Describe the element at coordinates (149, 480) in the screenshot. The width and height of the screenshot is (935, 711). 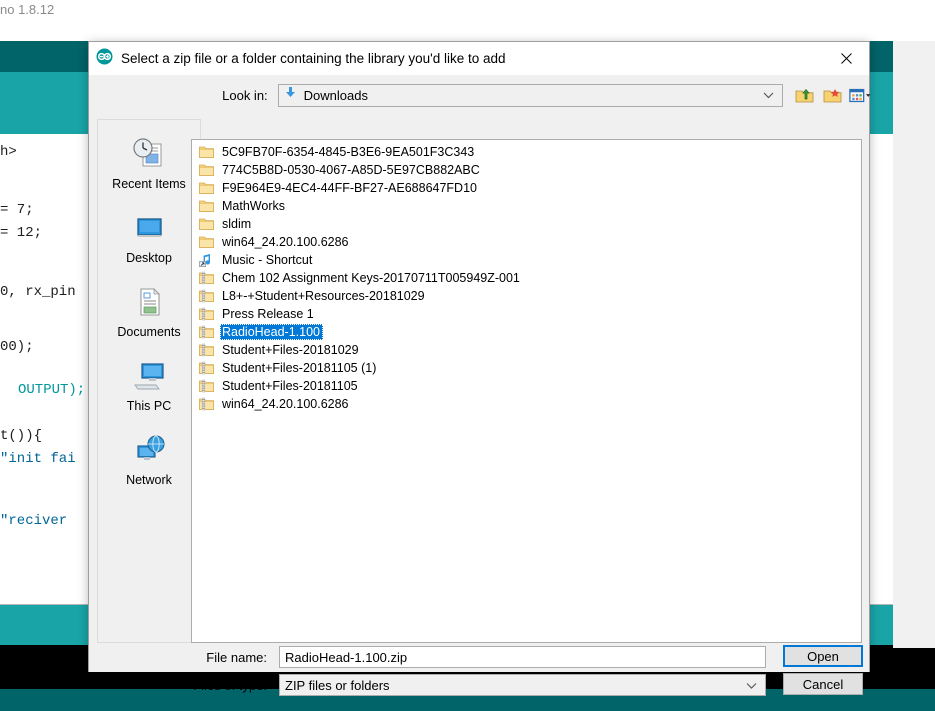
I see `sidebar-item-label: Network` at that location.